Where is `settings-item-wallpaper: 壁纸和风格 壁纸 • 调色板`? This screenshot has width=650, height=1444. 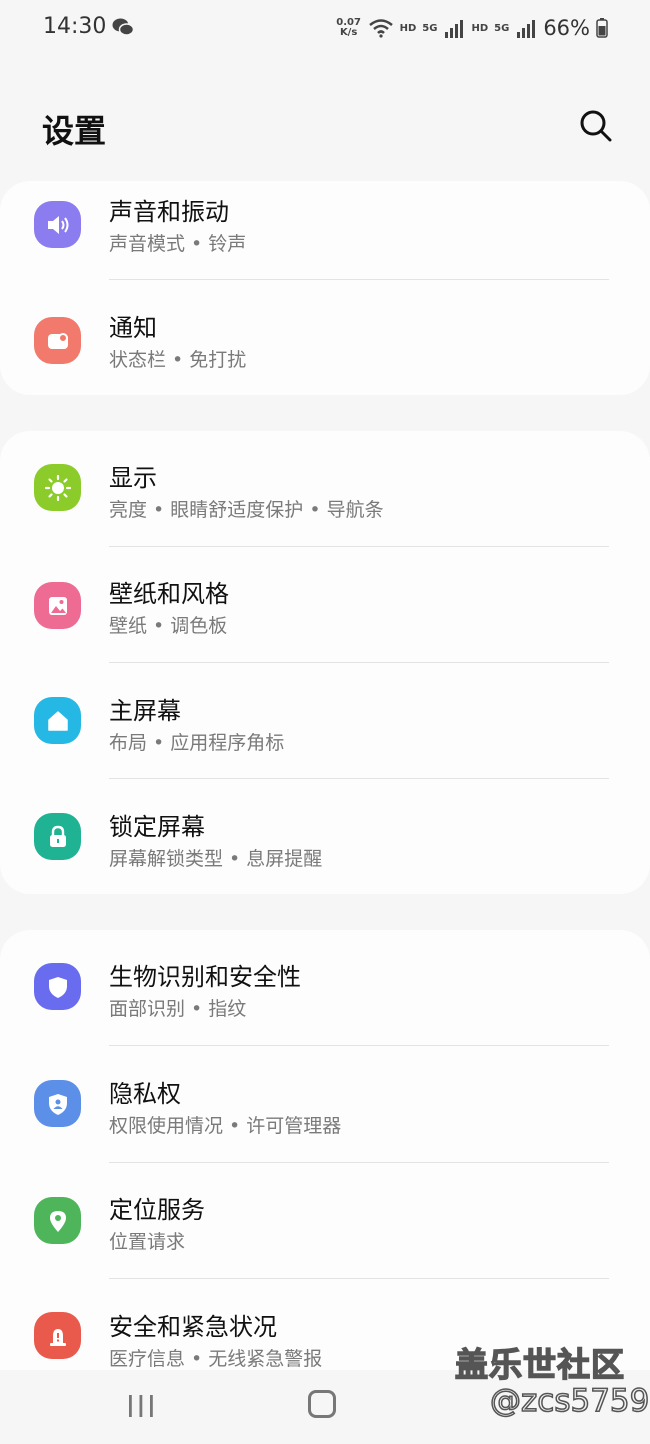
settings-item-wallpaper: 壁纸和风格 壁纸 • 调色板 is located at coordinates (325, 606).